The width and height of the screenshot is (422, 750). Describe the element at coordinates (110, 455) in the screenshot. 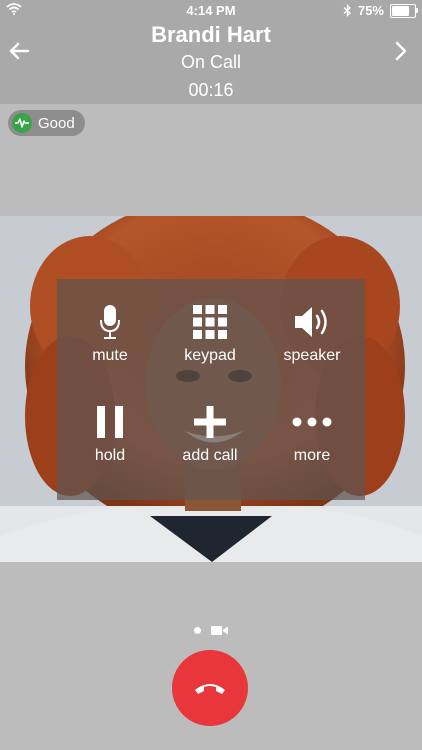

I see `hold-label: hold` at that location.